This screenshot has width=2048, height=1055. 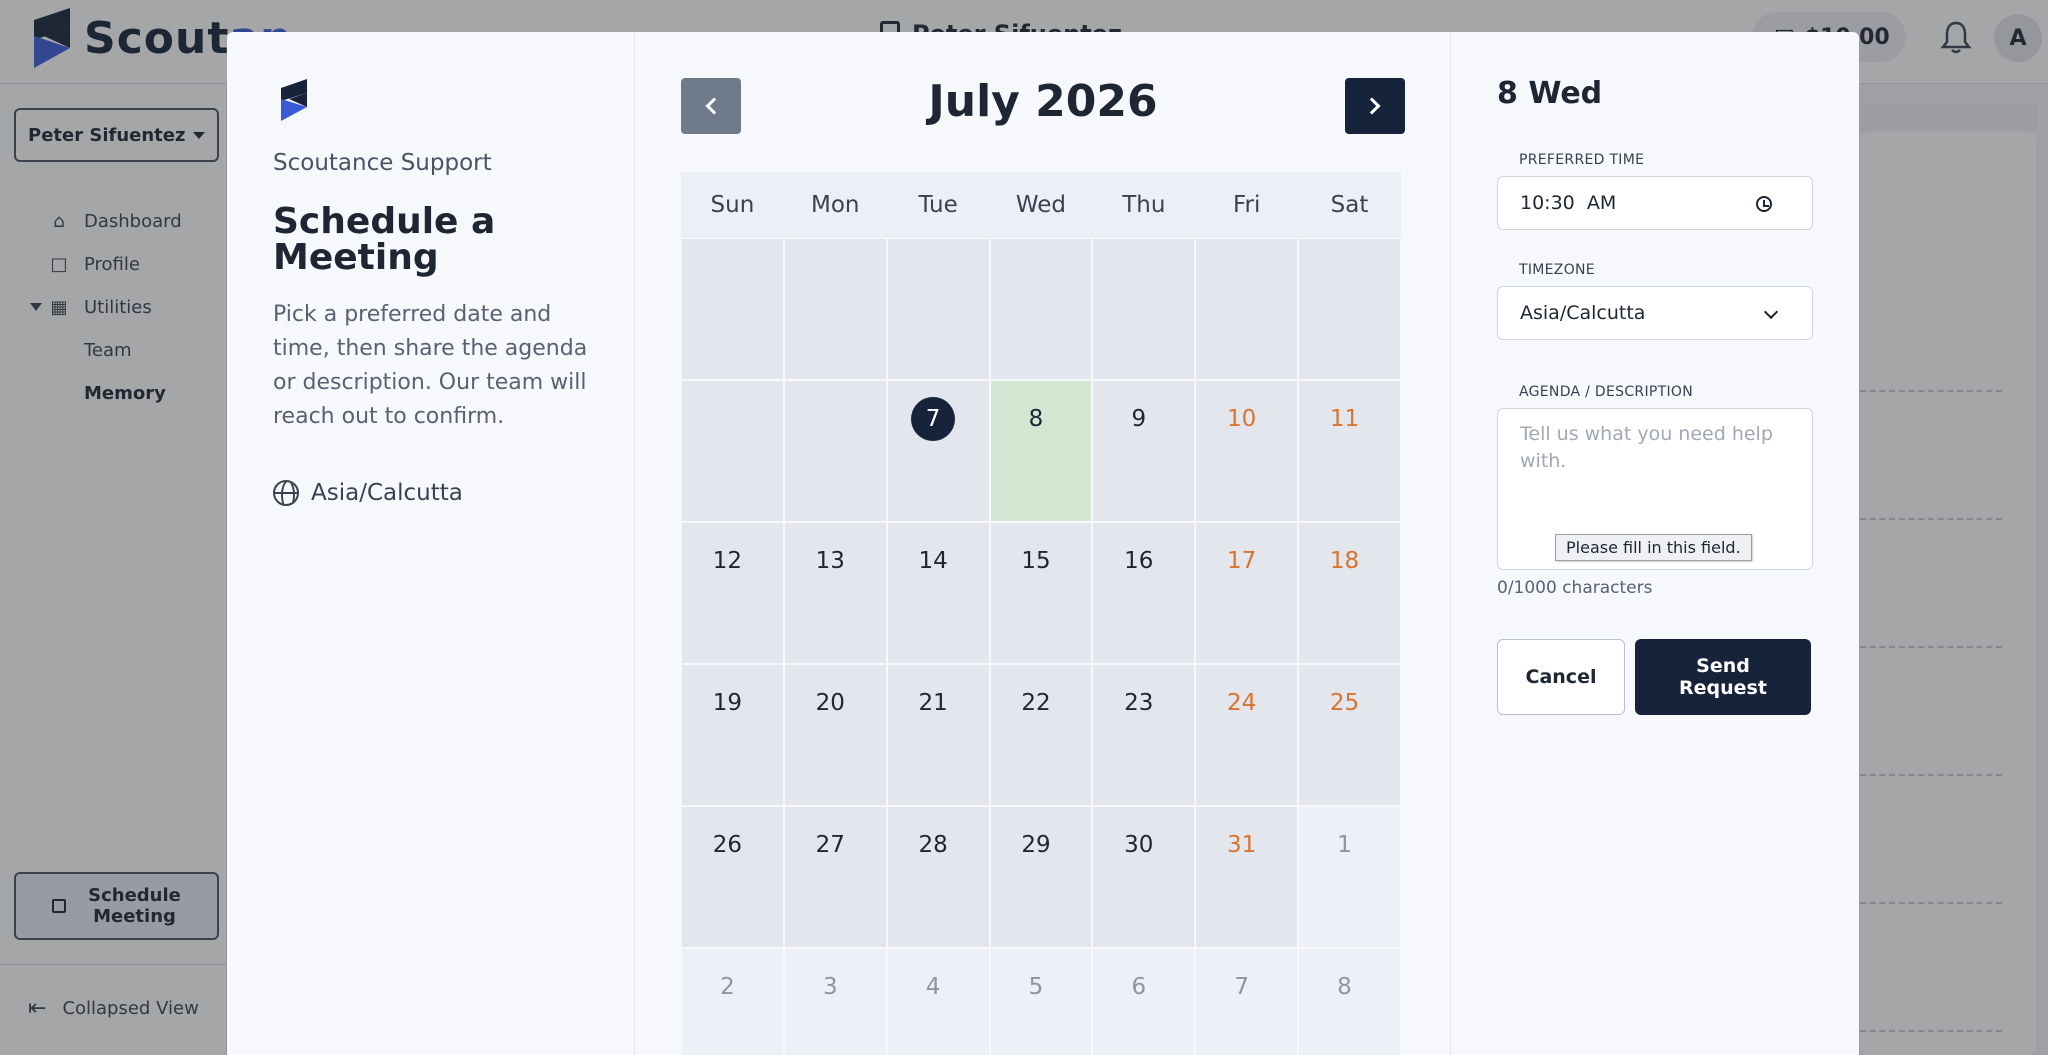 What do you see at coordinates (1568, 203) in the screenshot?
I see `preferred-time-value: 10:30 AM` at bounding box center [1568, 203].